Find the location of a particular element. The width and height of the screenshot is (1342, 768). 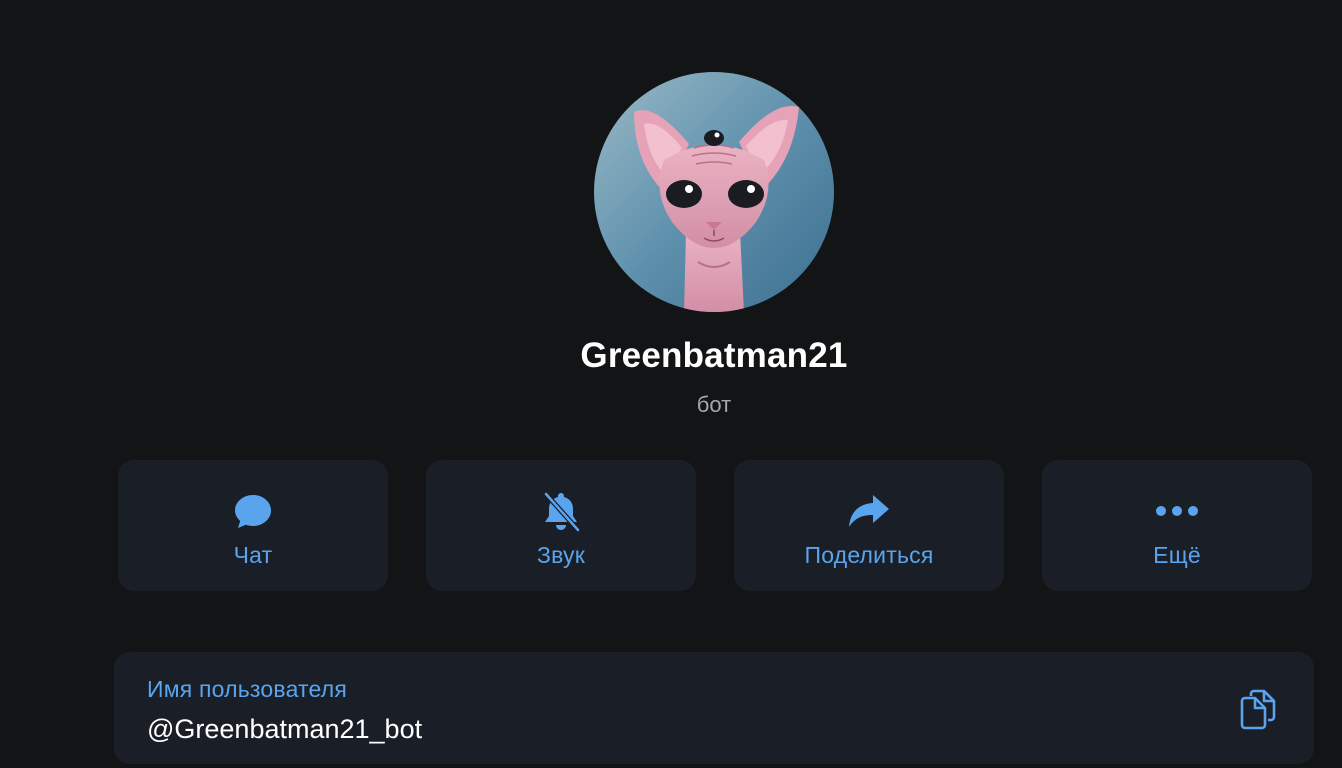

sound-button: Звук is located at coordinates (561, 525).